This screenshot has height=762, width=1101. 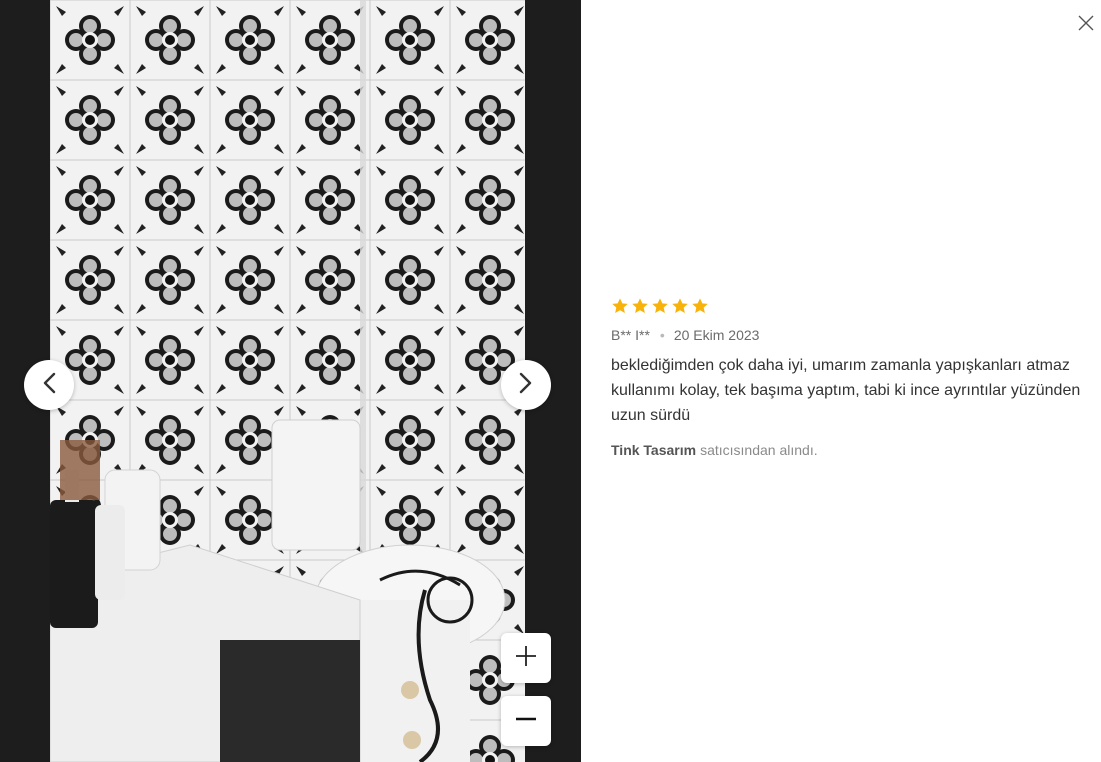 What do you see at coordinates (851, 450) in the screenshot?
I see `seller-info: Tink Tasarım satıcısından alındı.` at bounding box center [851, 450].